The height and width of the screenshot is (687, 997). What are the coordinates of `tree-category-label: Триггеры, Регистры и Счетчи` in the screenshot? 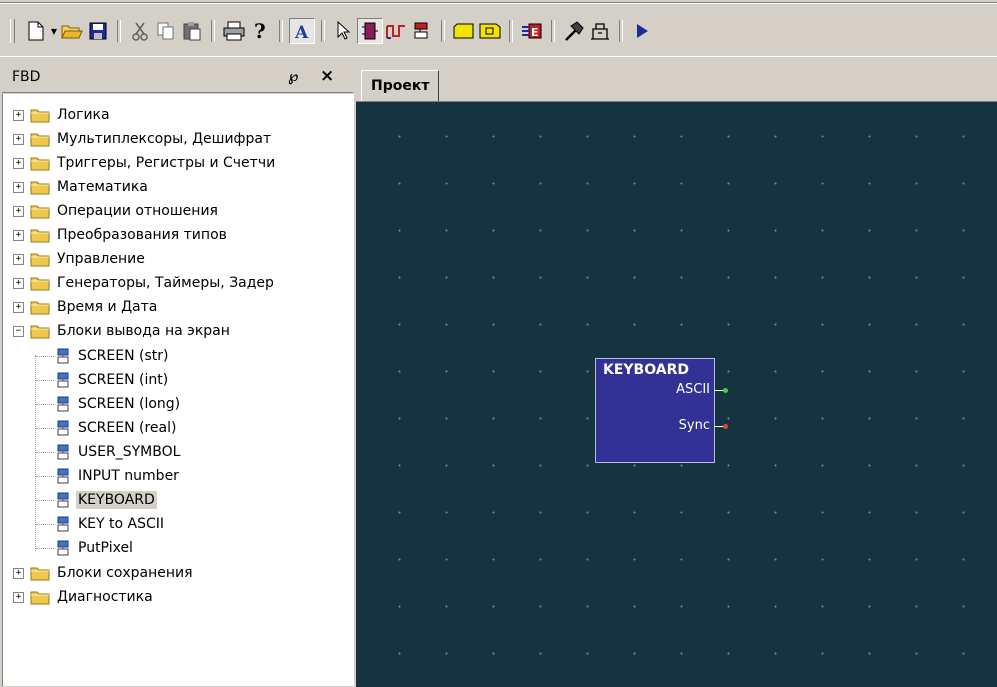 It's located at (166, 163).